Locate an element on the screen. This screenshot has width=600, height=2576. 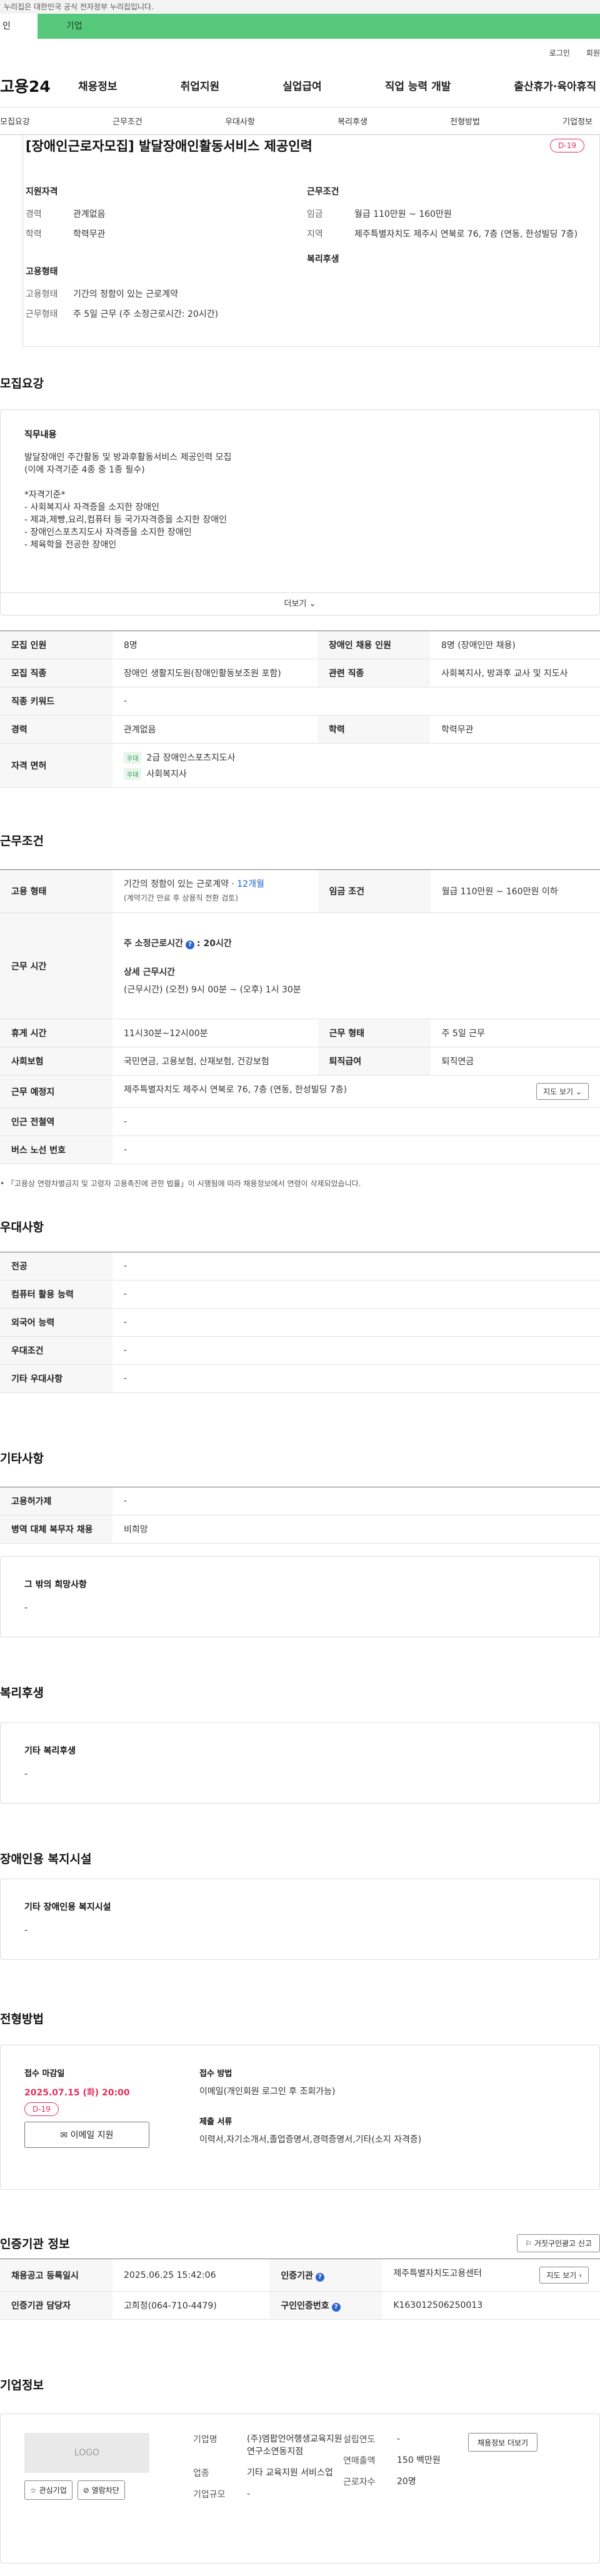
subnav-conditions: 근무조건 is located at coordinates (127, 121).